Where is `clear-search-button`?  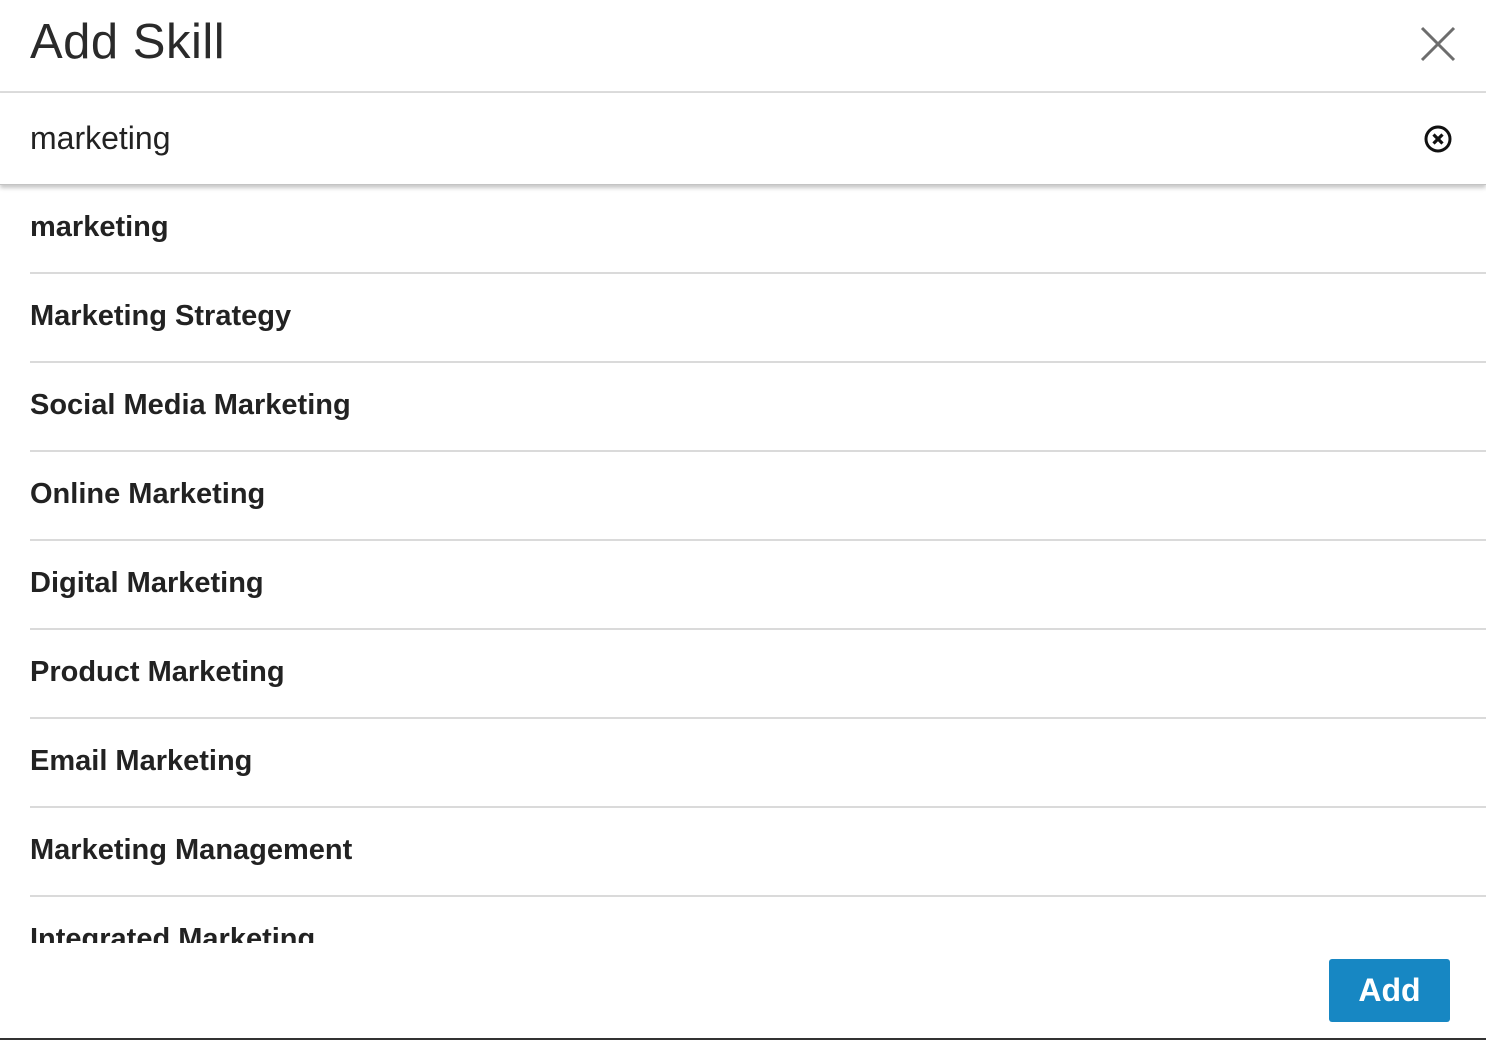 clear-search-button is located at coordinates (1438, 139).